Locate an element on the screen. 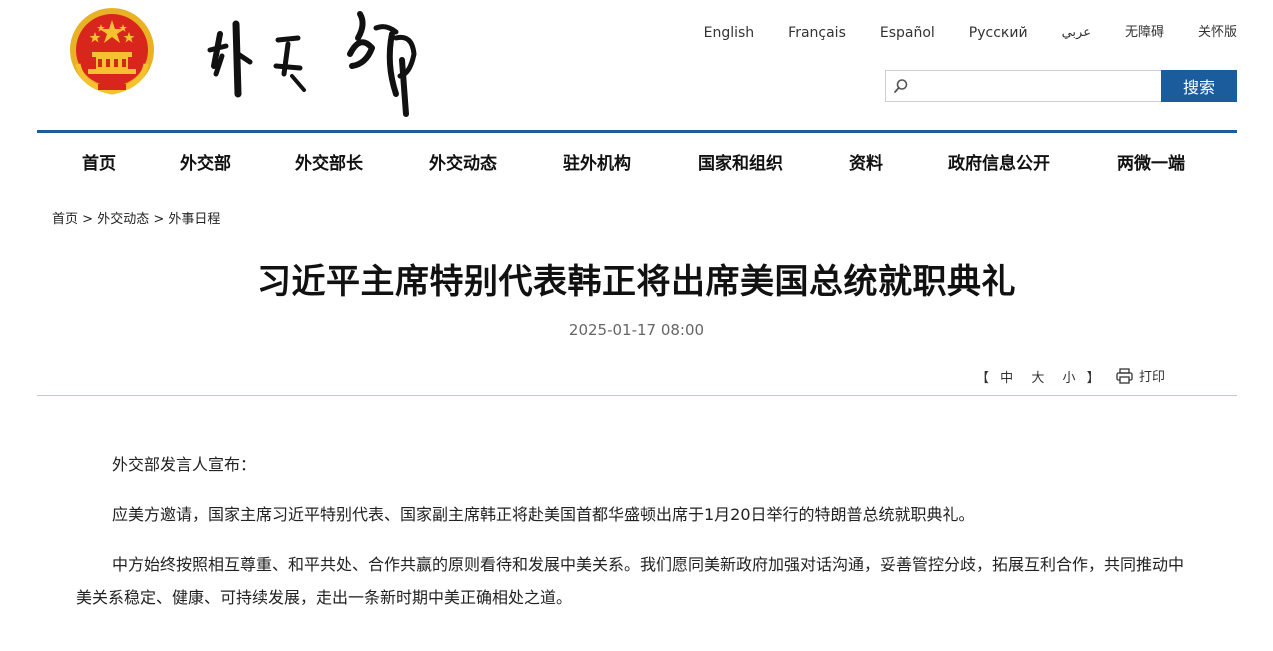 The image size is (1273, 651). lang-arabic: عربي is located at coordinates (1076, 33).